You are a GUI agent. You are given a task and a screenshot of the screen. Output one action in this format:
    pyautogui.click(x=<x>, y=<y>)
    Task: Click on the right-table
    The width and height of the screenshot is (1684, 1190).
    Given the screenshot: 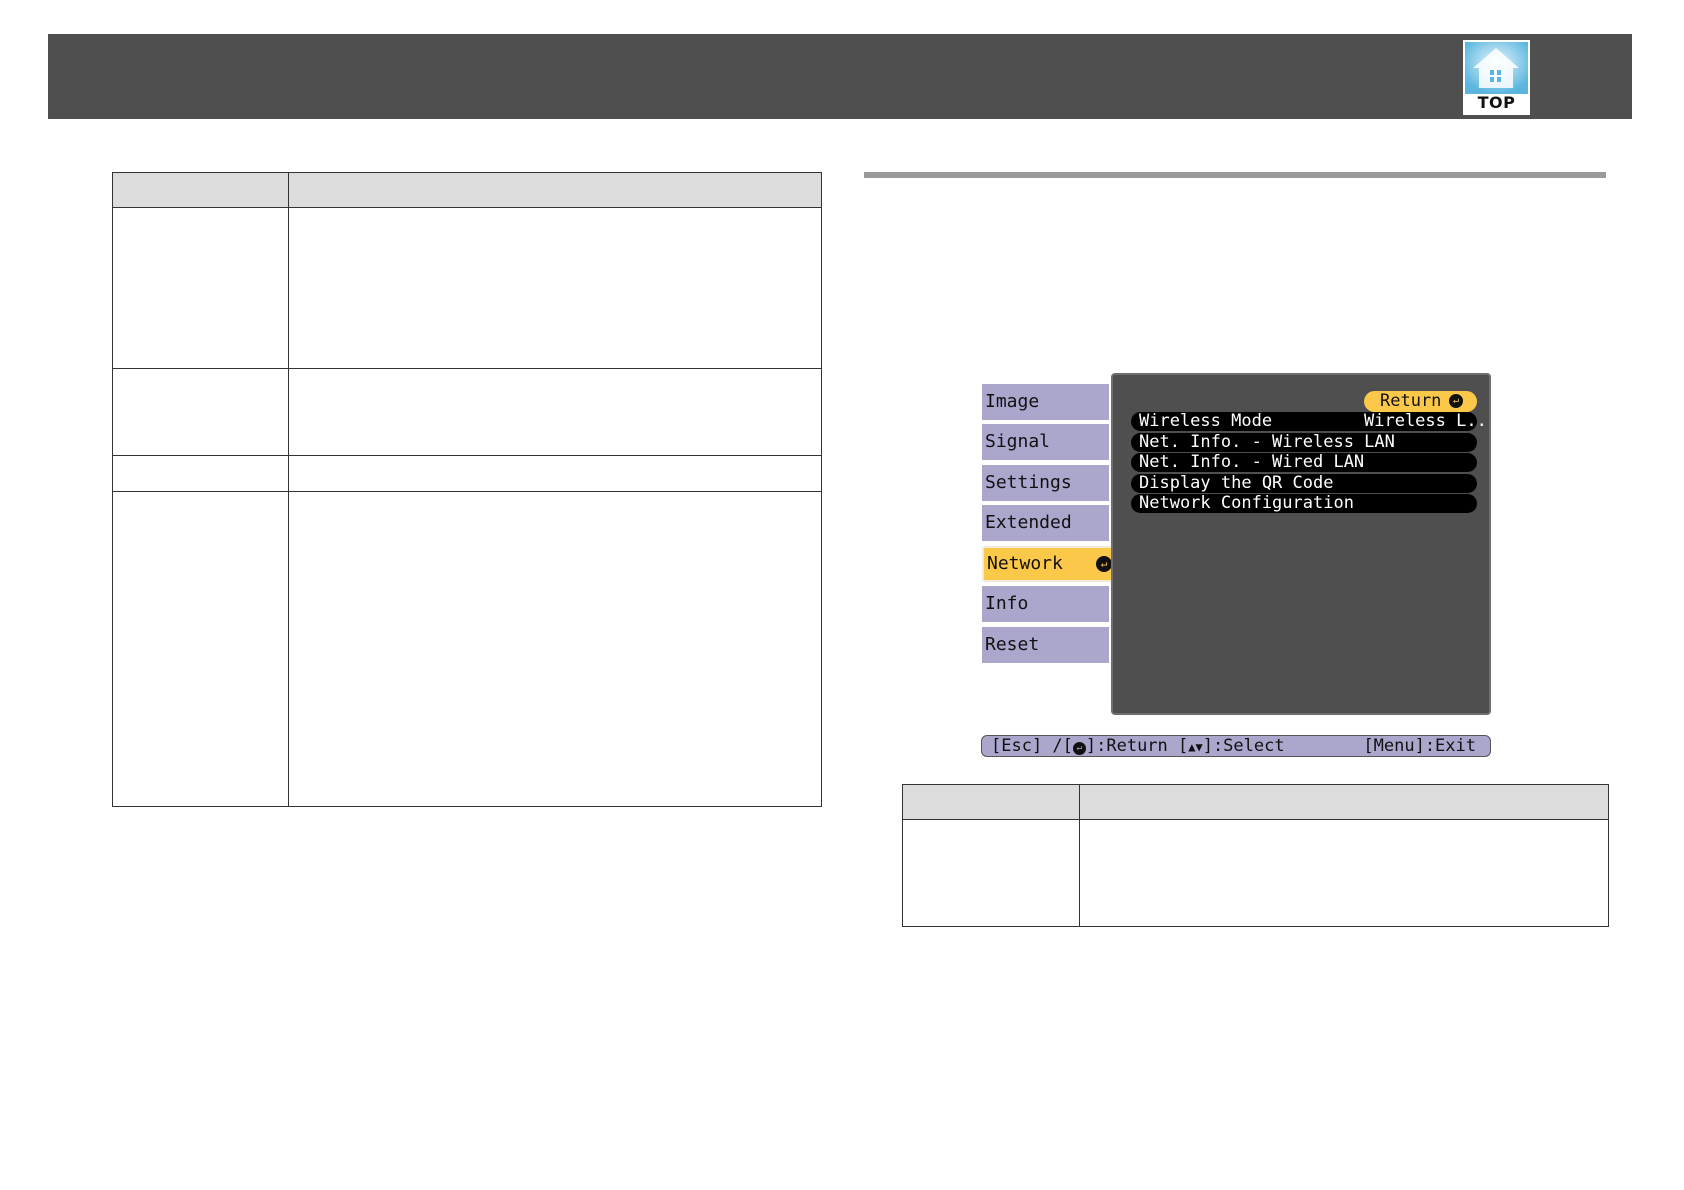 What is the action you would take?
    pyautogui.click(x=1255, y=855)
    